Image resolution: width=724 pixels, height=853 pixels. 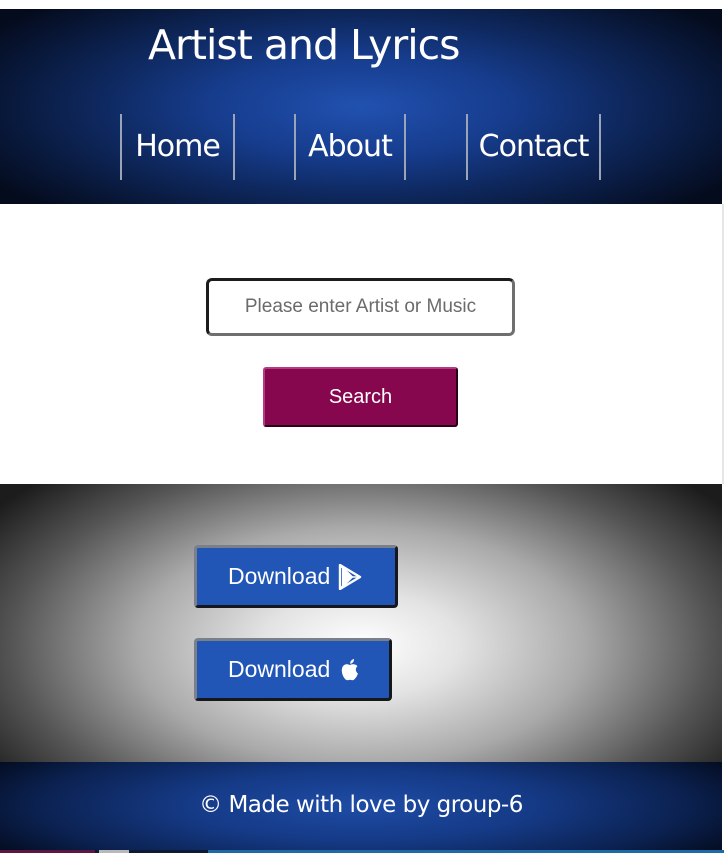 I want to click on site-title: Artist and Lyrics, so click(x=304, y=45).